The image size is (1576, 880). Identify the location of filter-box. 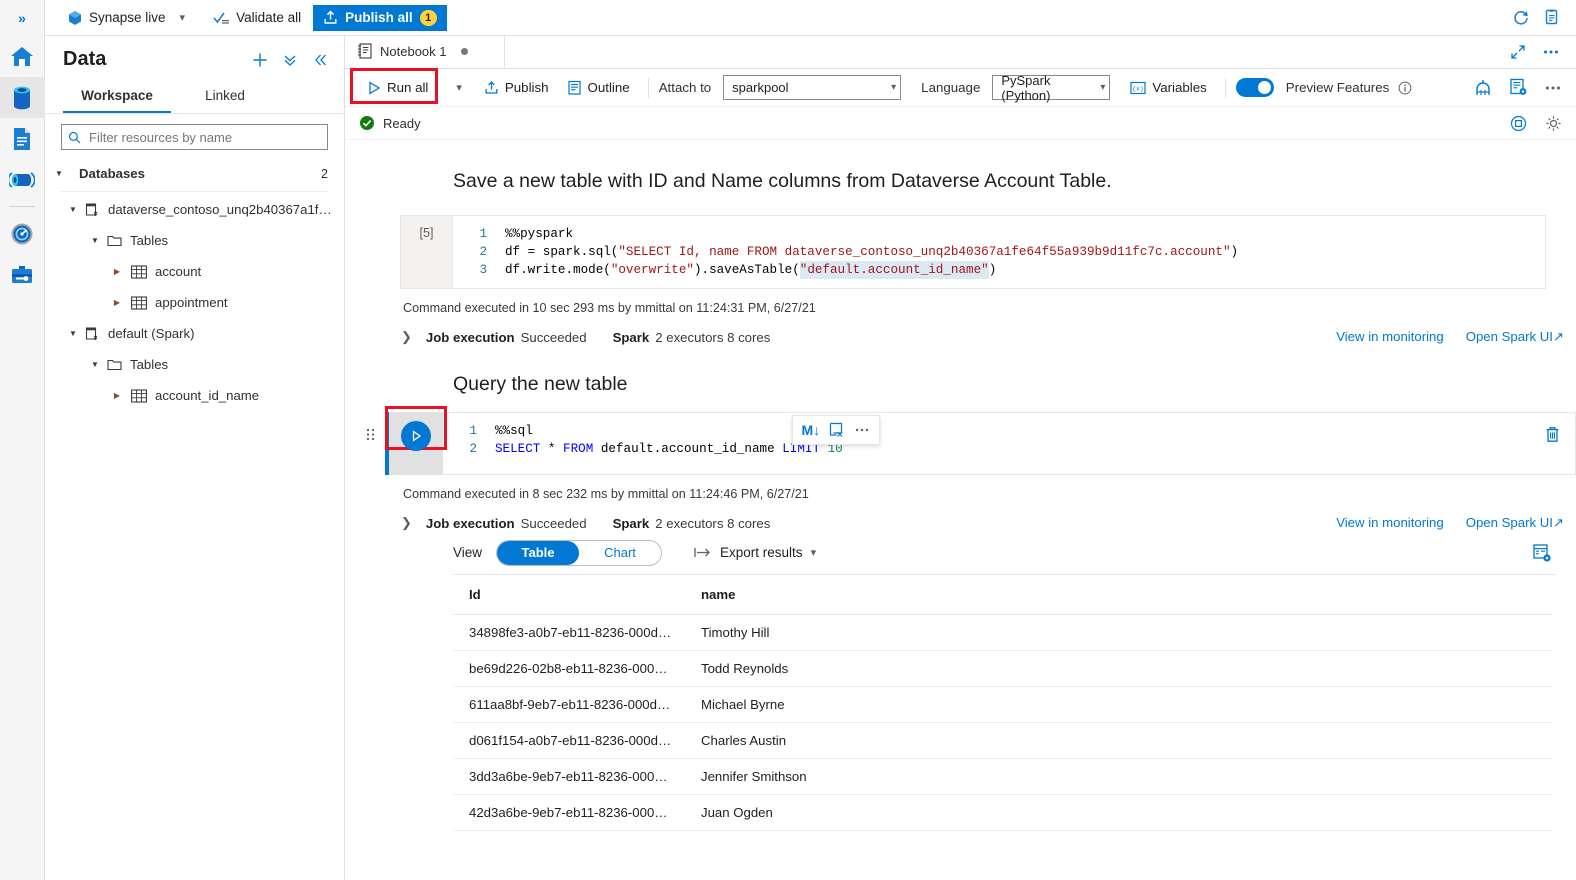
(194, 137).